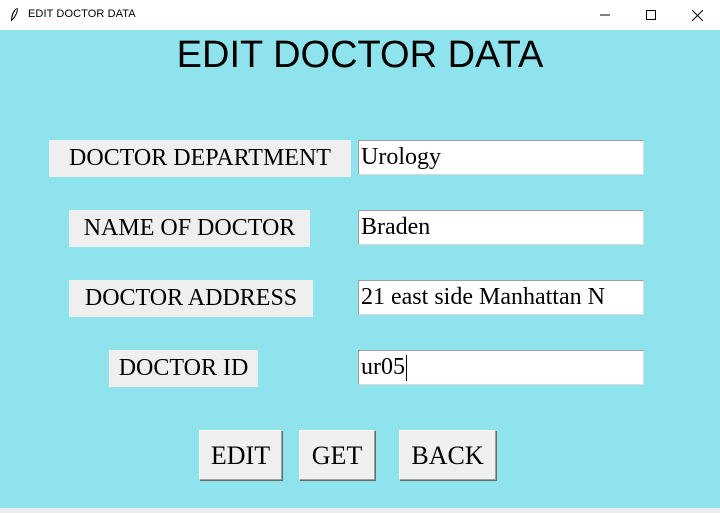 This screenshot has height=513, width=720. Describe the element at coordinates (447, 455) in the screenshot. I see `back-button: BACK` at that location.